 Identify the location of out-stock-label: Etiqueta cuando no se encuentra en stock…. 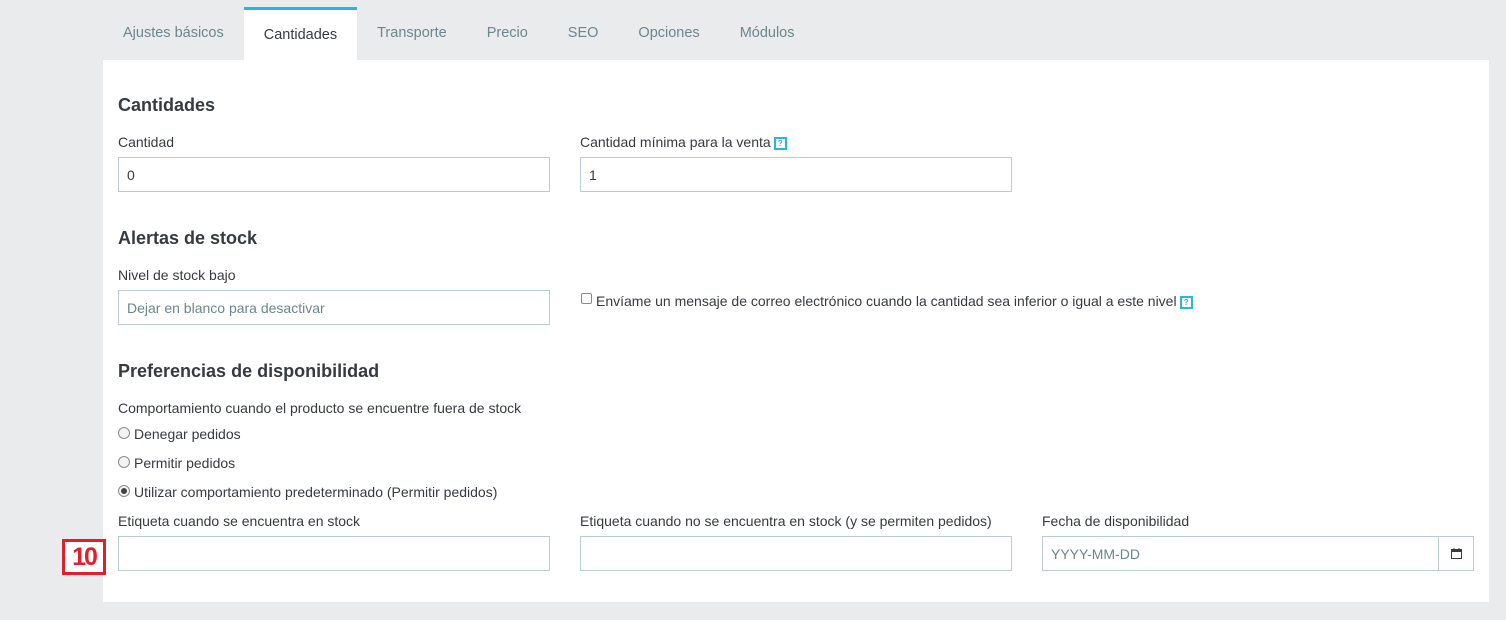
(786, 521).